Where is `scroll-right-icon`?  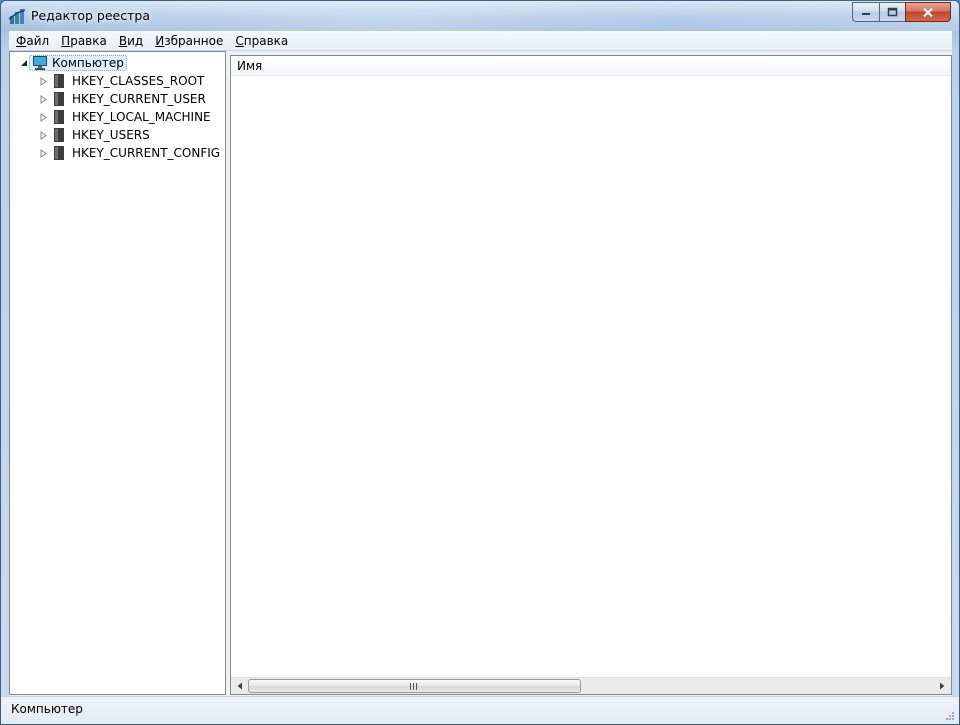 scroll-right-icon is located at coordinates (942, 686).